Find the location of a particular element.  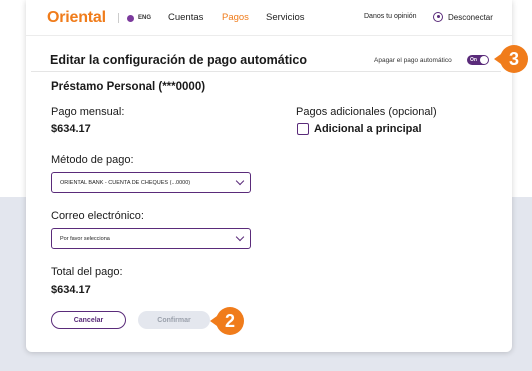

logout-label: Desconectar is located at coordinates (470, 17).